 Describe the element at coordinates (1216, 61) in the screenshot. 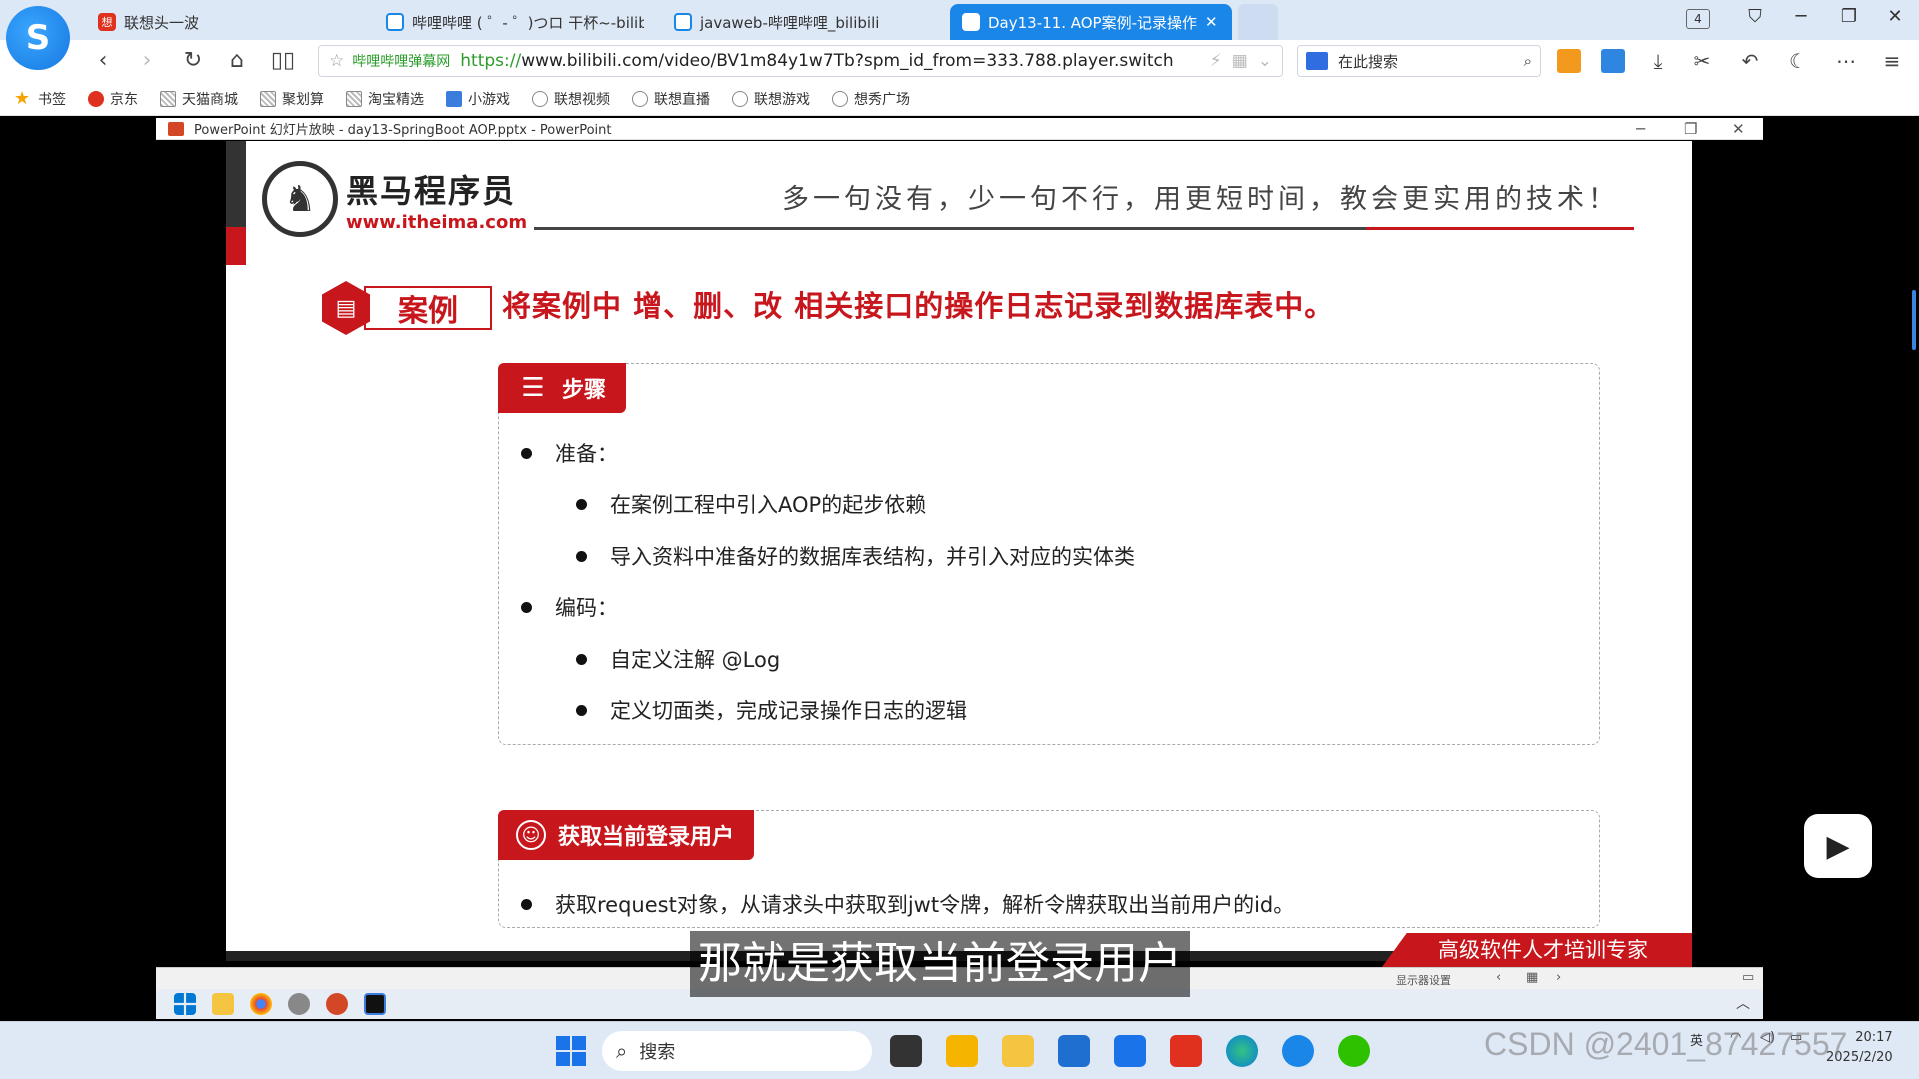

I see `lightning-icon: ⚡` at that location.